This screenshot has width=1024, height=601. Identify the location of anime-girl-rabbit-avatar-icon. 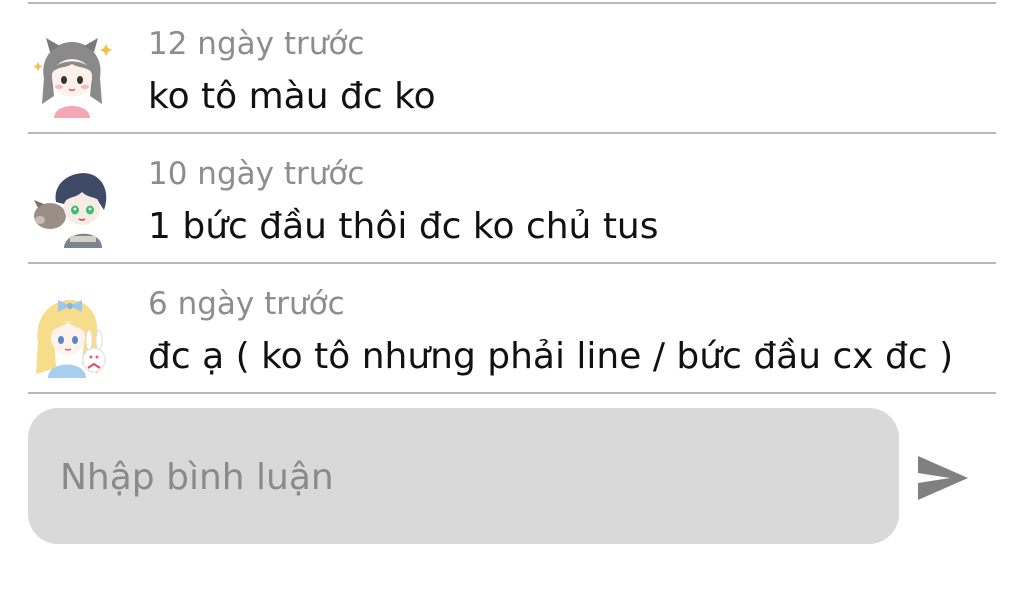
(72, 336).